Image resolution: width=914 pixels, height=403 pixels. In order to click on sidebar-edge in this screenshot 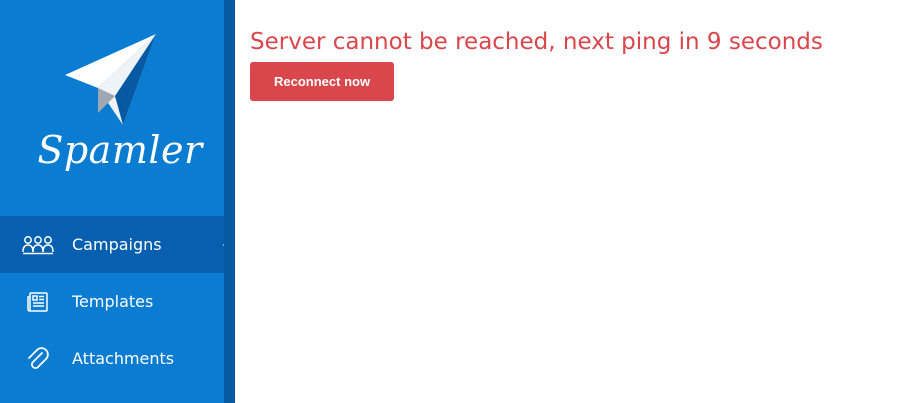, I will do `click(229, 201)`.